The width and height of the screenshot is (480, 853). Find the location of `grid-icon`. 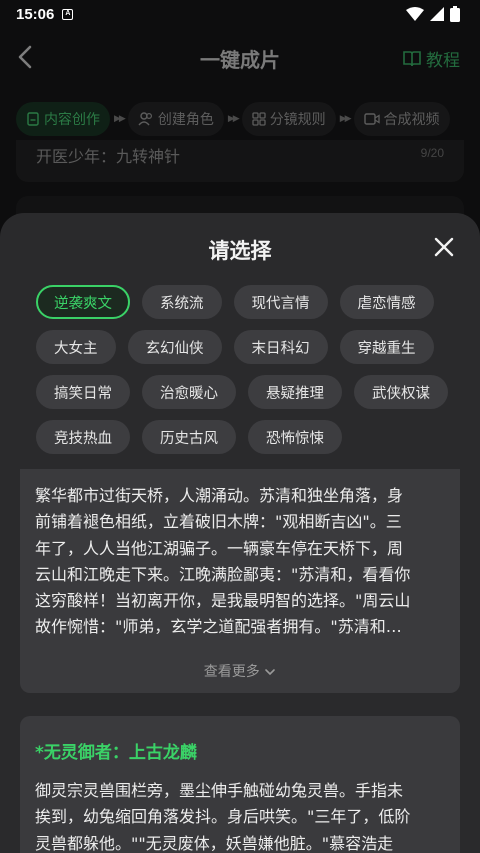

grid-icon is located at coordinates (259, 119).